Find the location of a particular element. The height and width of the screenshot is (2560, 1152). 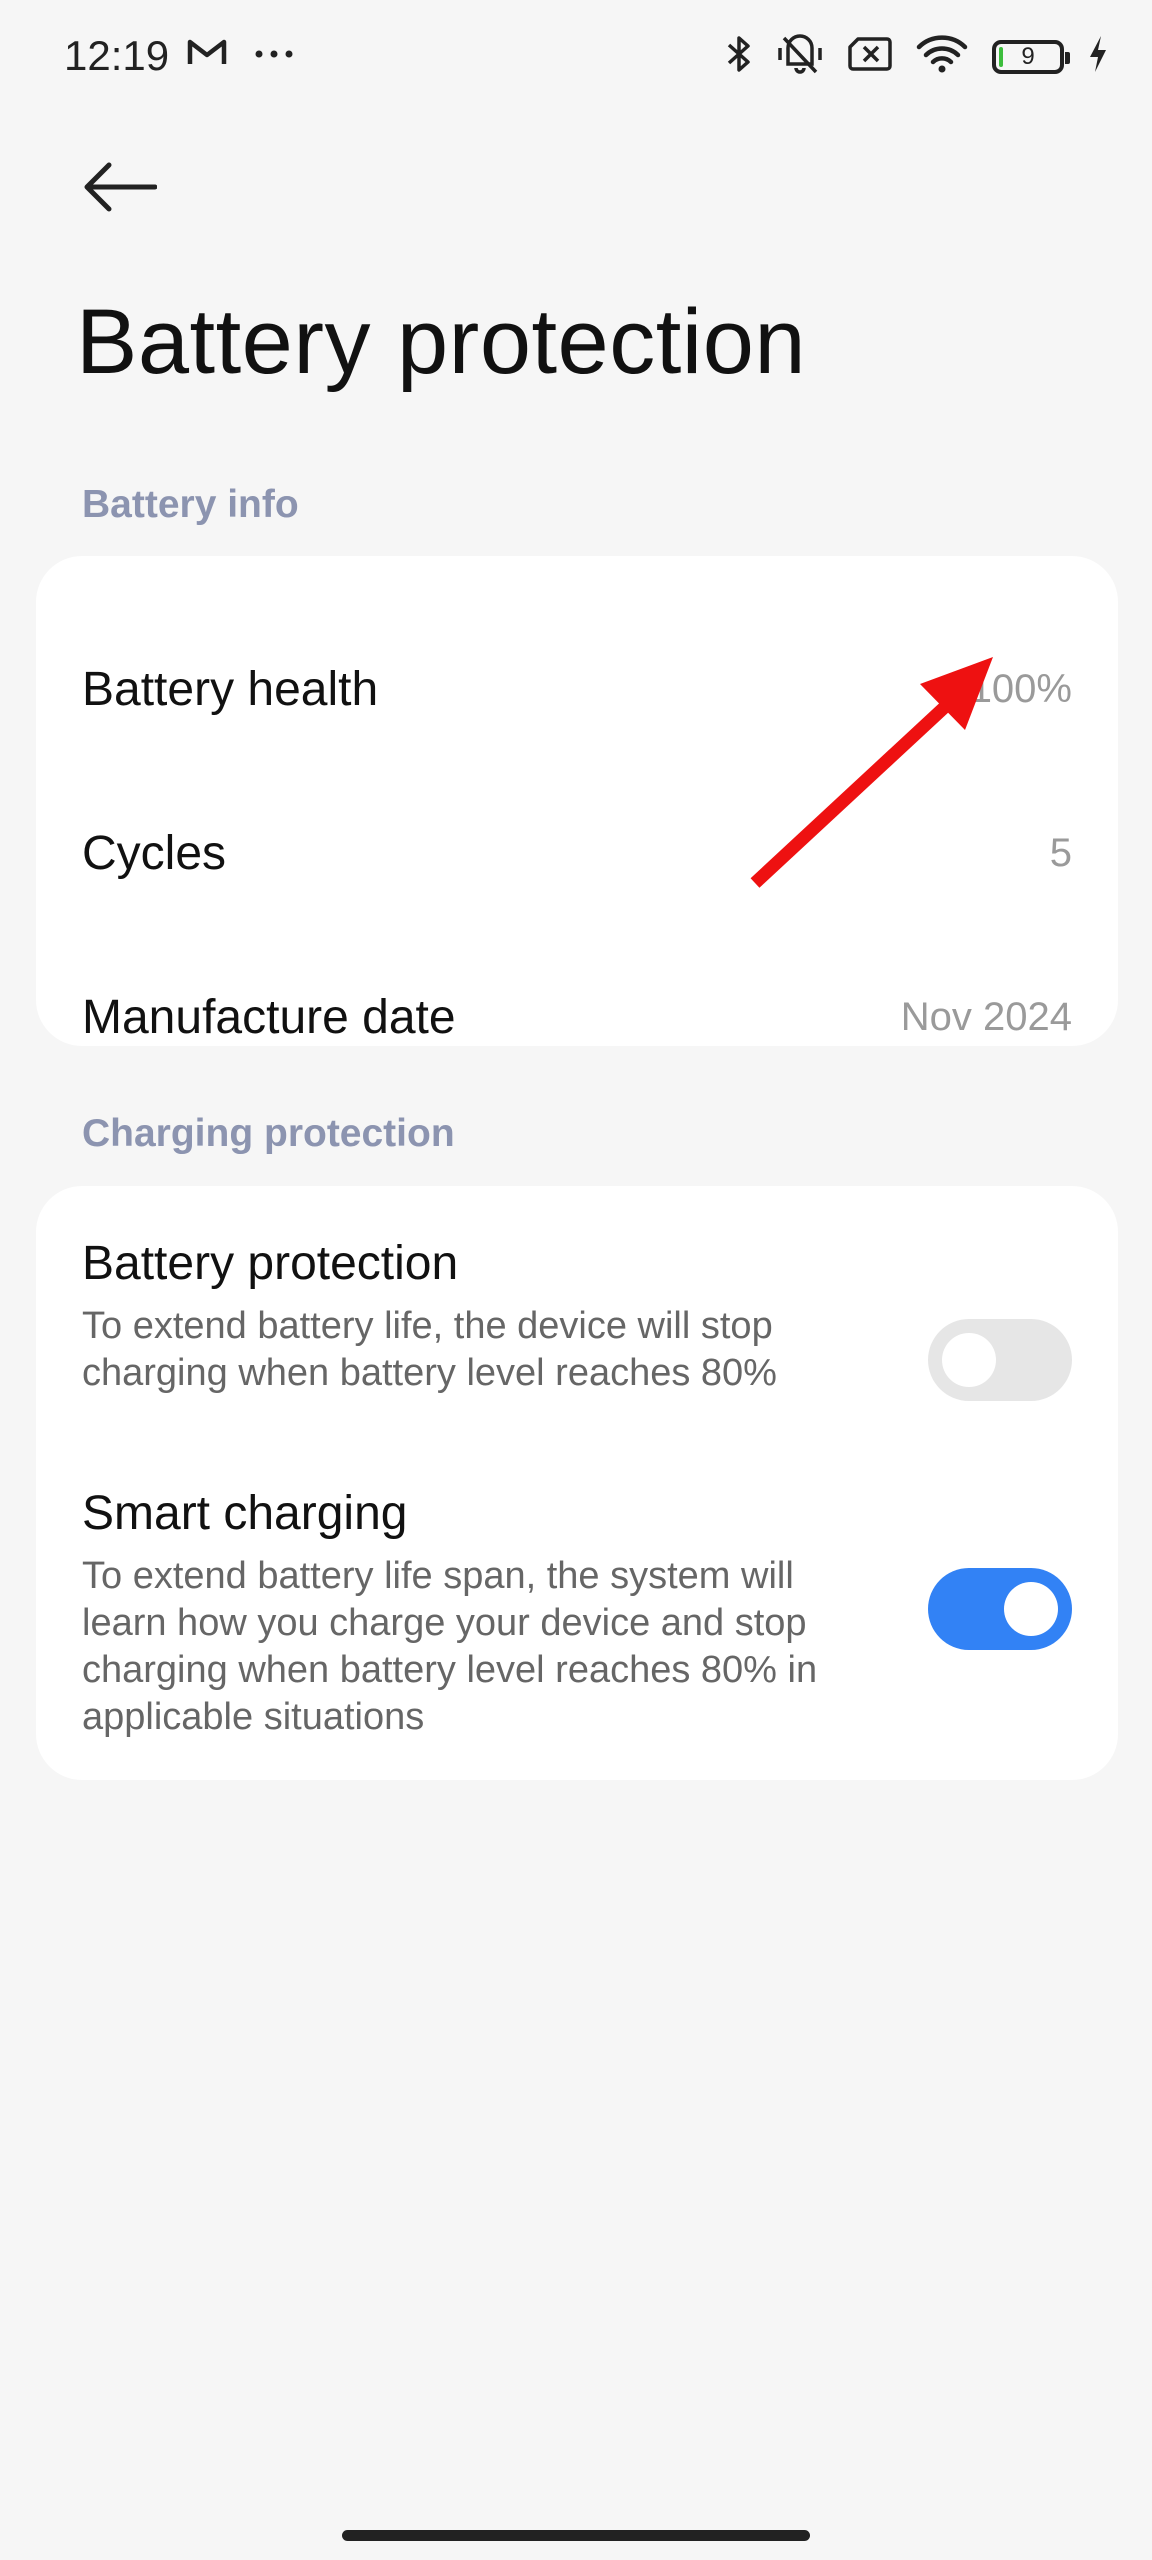

status-time: 12:19 is located at coordinates (117, 55).